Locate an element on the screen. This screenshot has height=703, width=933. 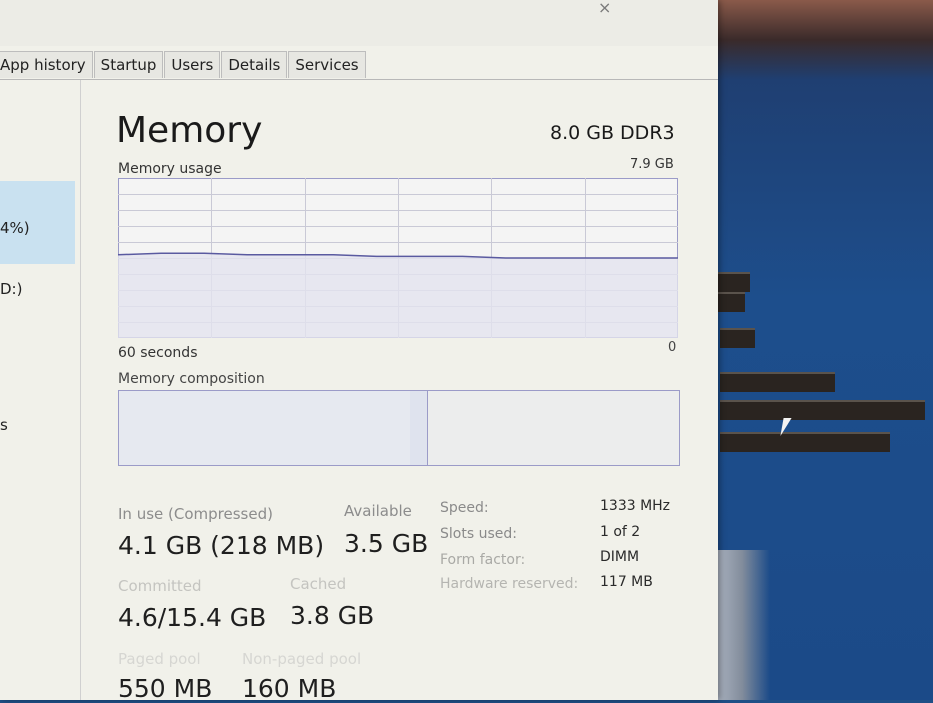
tab-startup: Startup is located at coordinates (128, 64).